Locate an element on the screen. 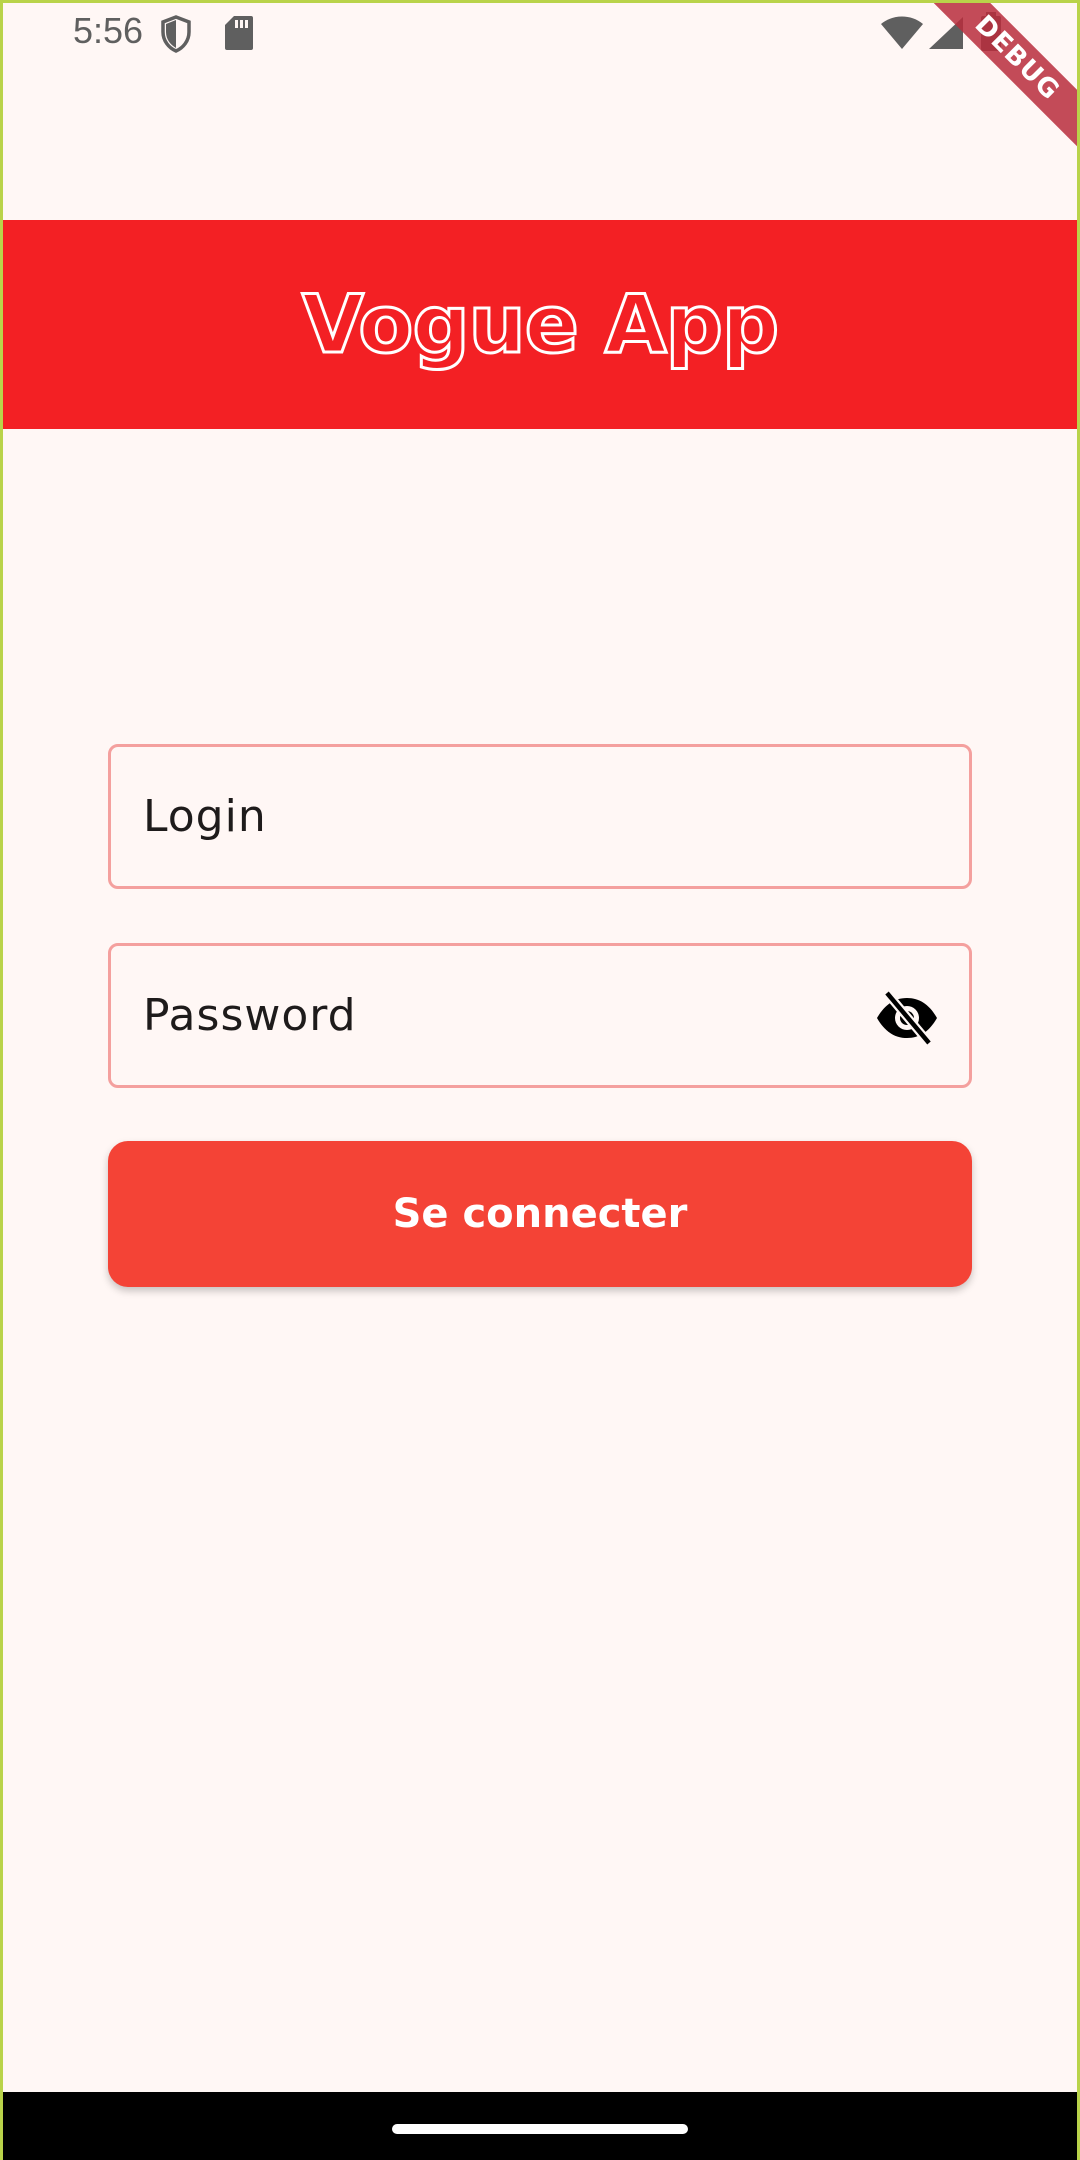 Image resolution: width=1080 pixels, height=2160 pixels. app-title: Vogue App is located at coordinates (540, 325).